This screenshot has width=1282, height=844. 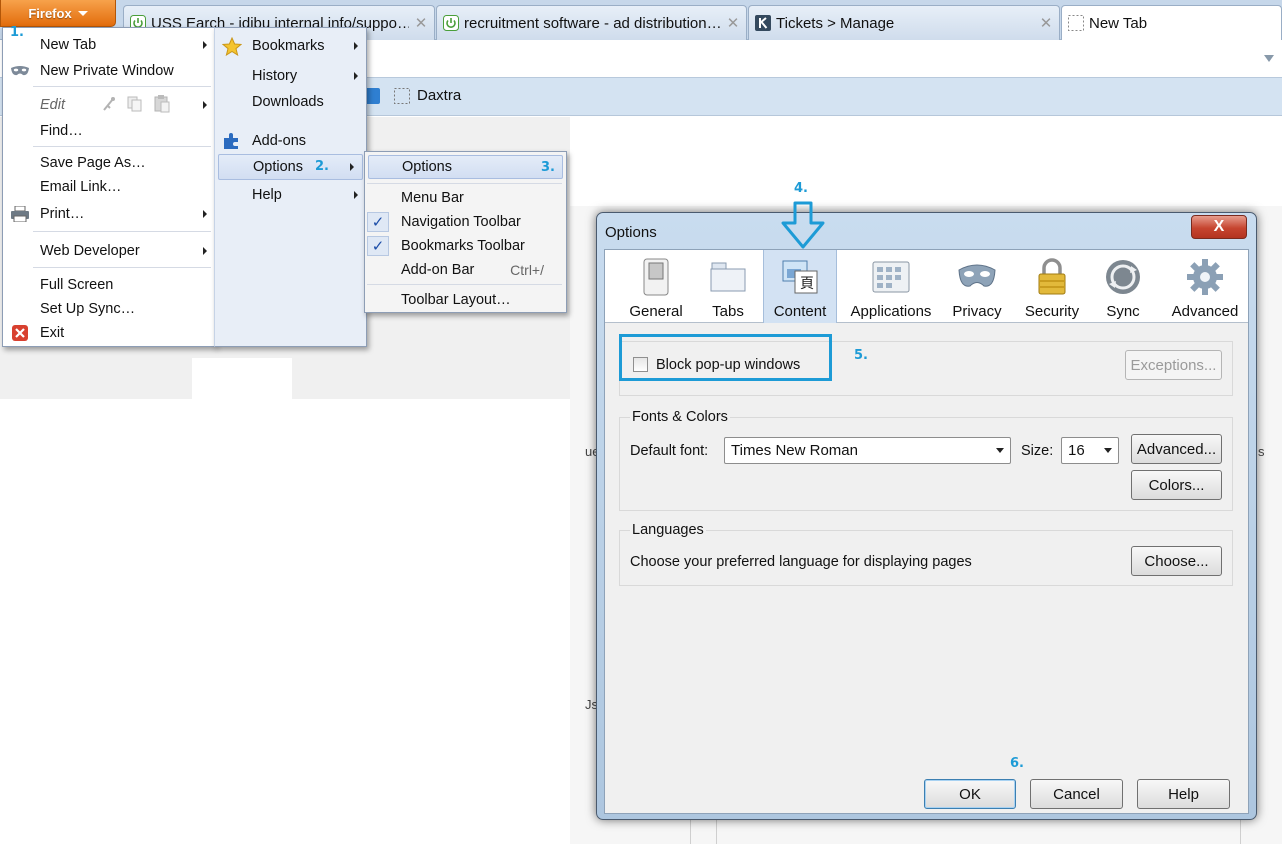 I want to click on menu-item-label: History, so click(x=275, y=76).